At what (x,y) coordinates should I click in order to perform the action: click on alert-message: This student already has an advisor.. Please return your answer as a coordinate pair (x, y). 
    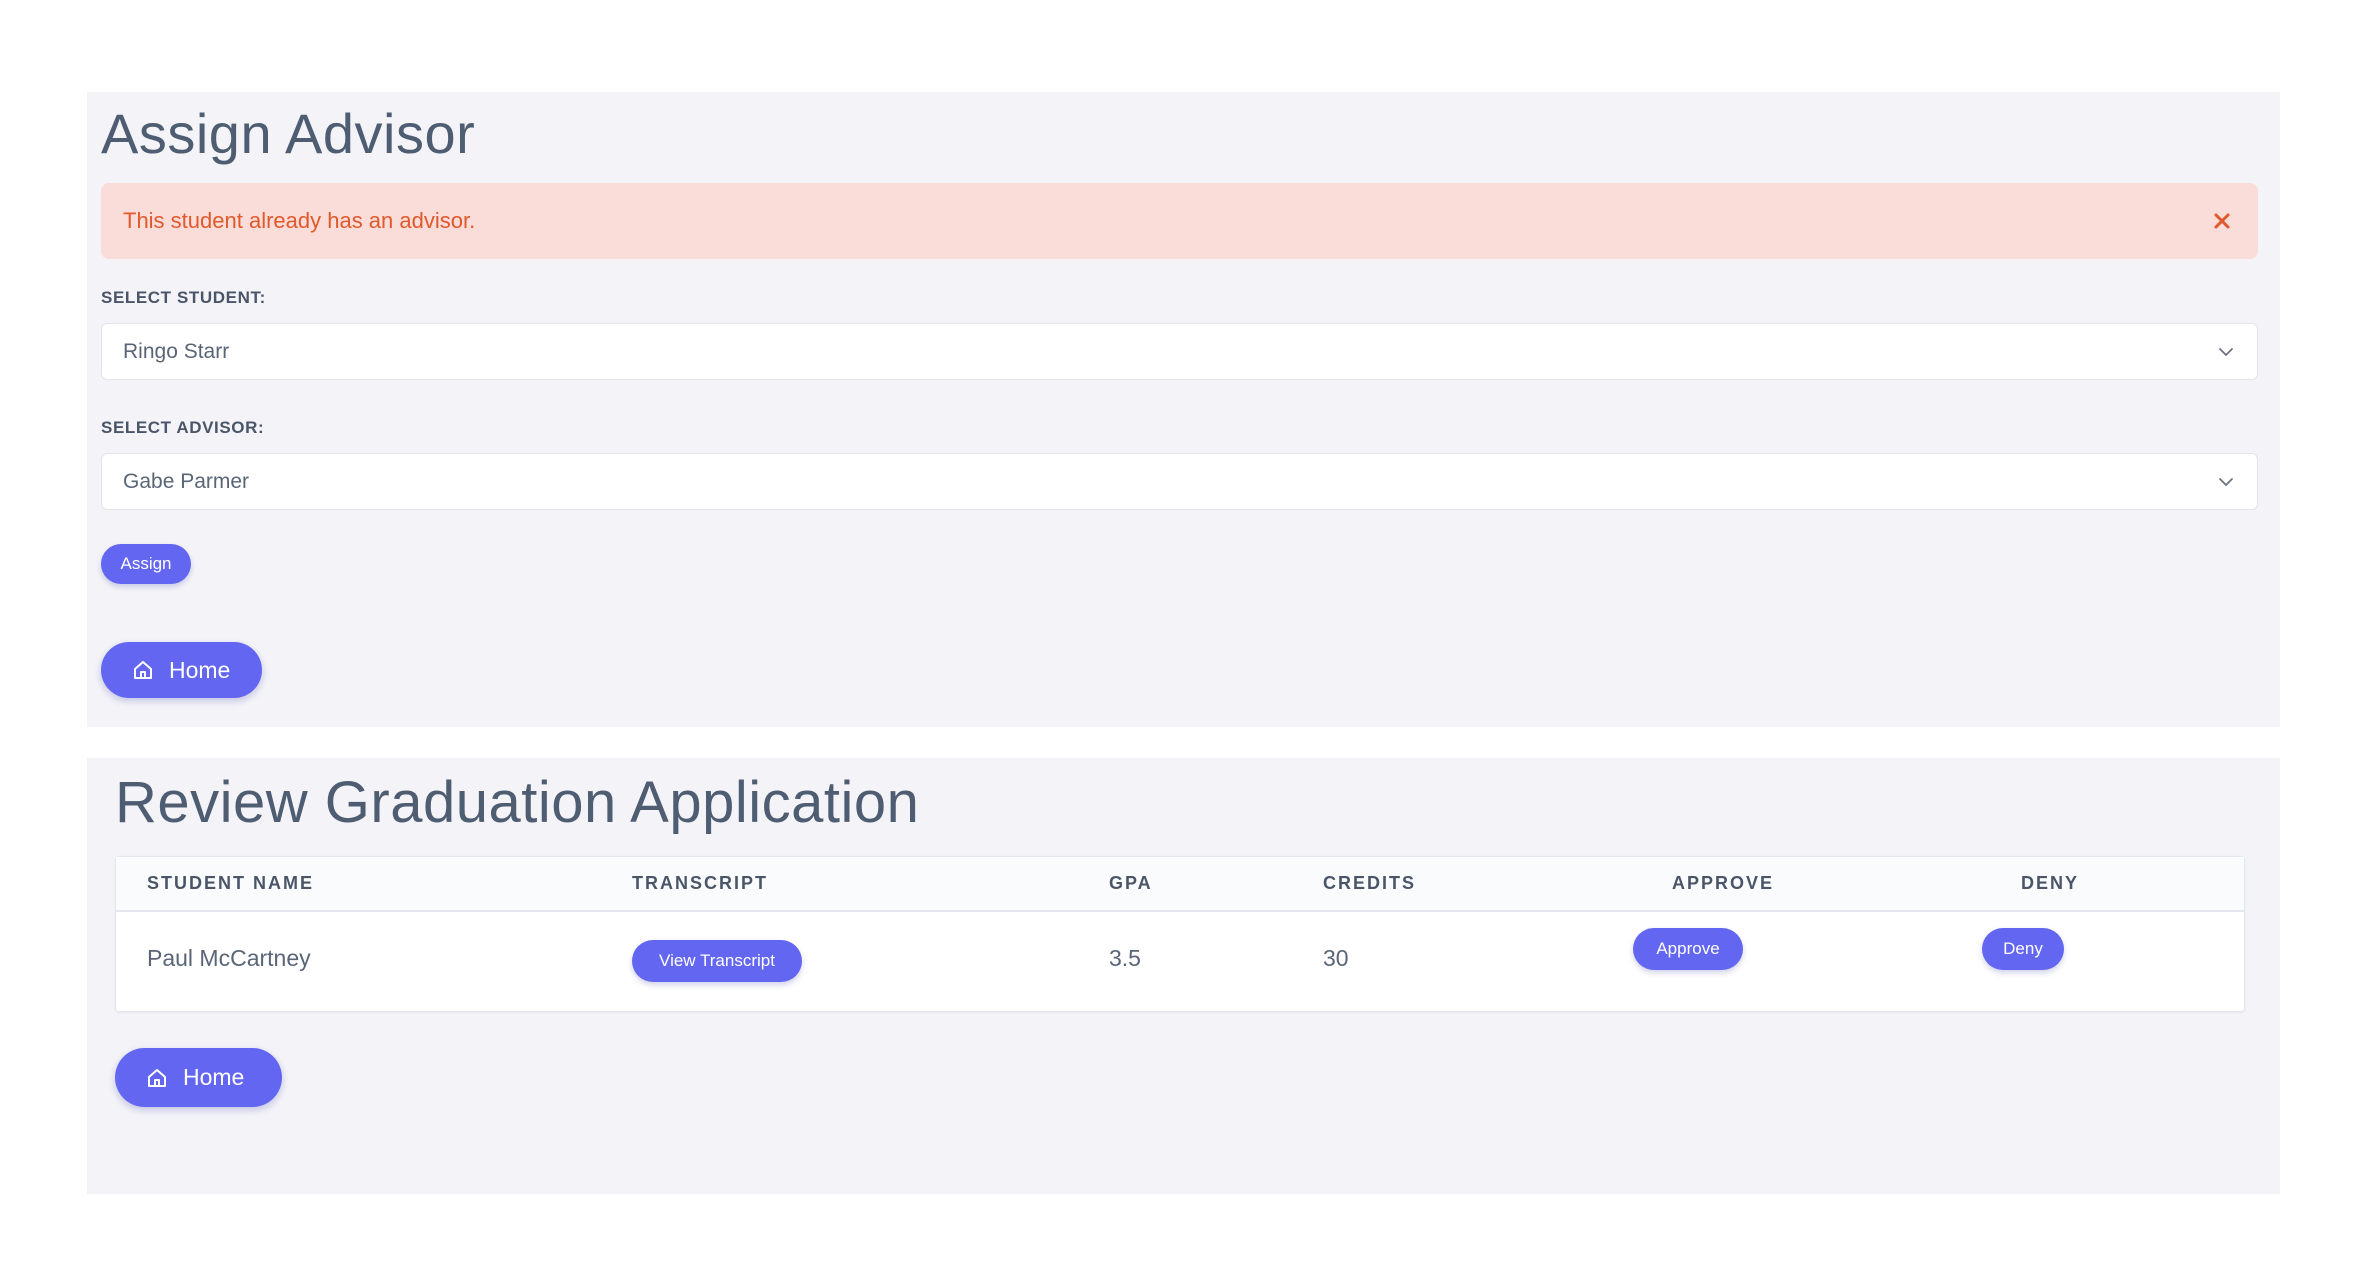
    Looking at the image, I should click on (299, 220).